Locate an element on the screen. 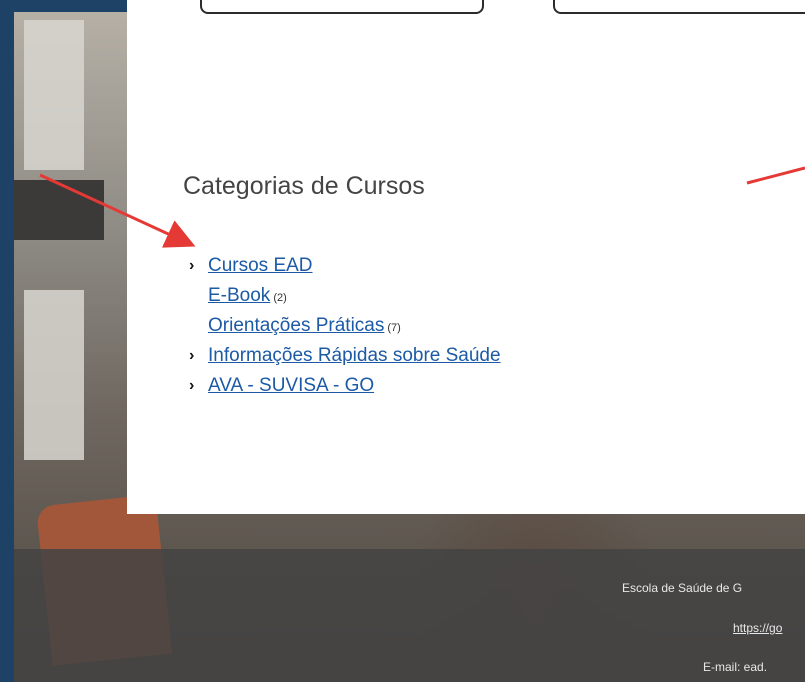 This screenshot has width=805, height=682. red-arrow-left-icon is located at coordinates (117, 210).